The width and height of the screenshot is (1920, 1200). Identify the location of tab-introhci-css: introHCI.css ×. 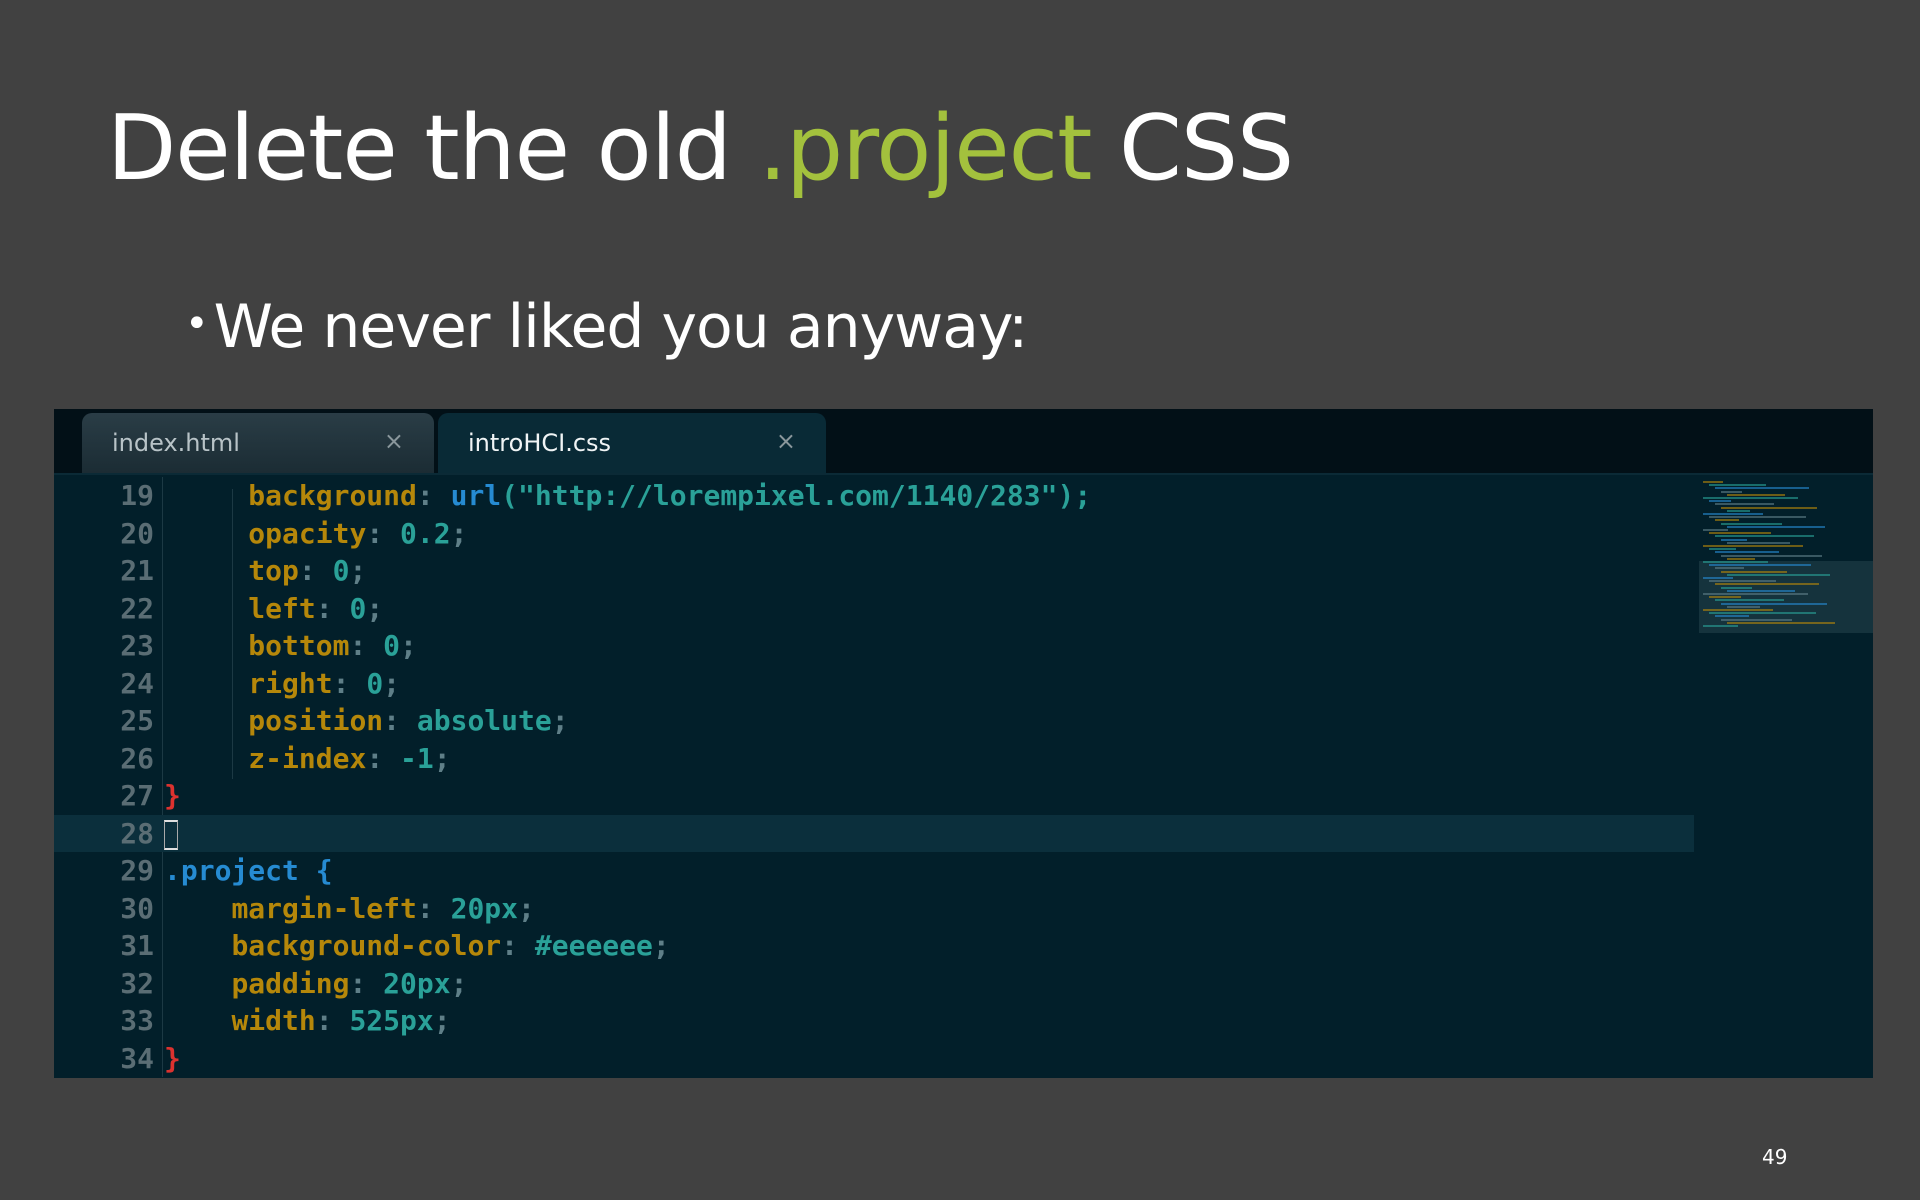
(632, 443).